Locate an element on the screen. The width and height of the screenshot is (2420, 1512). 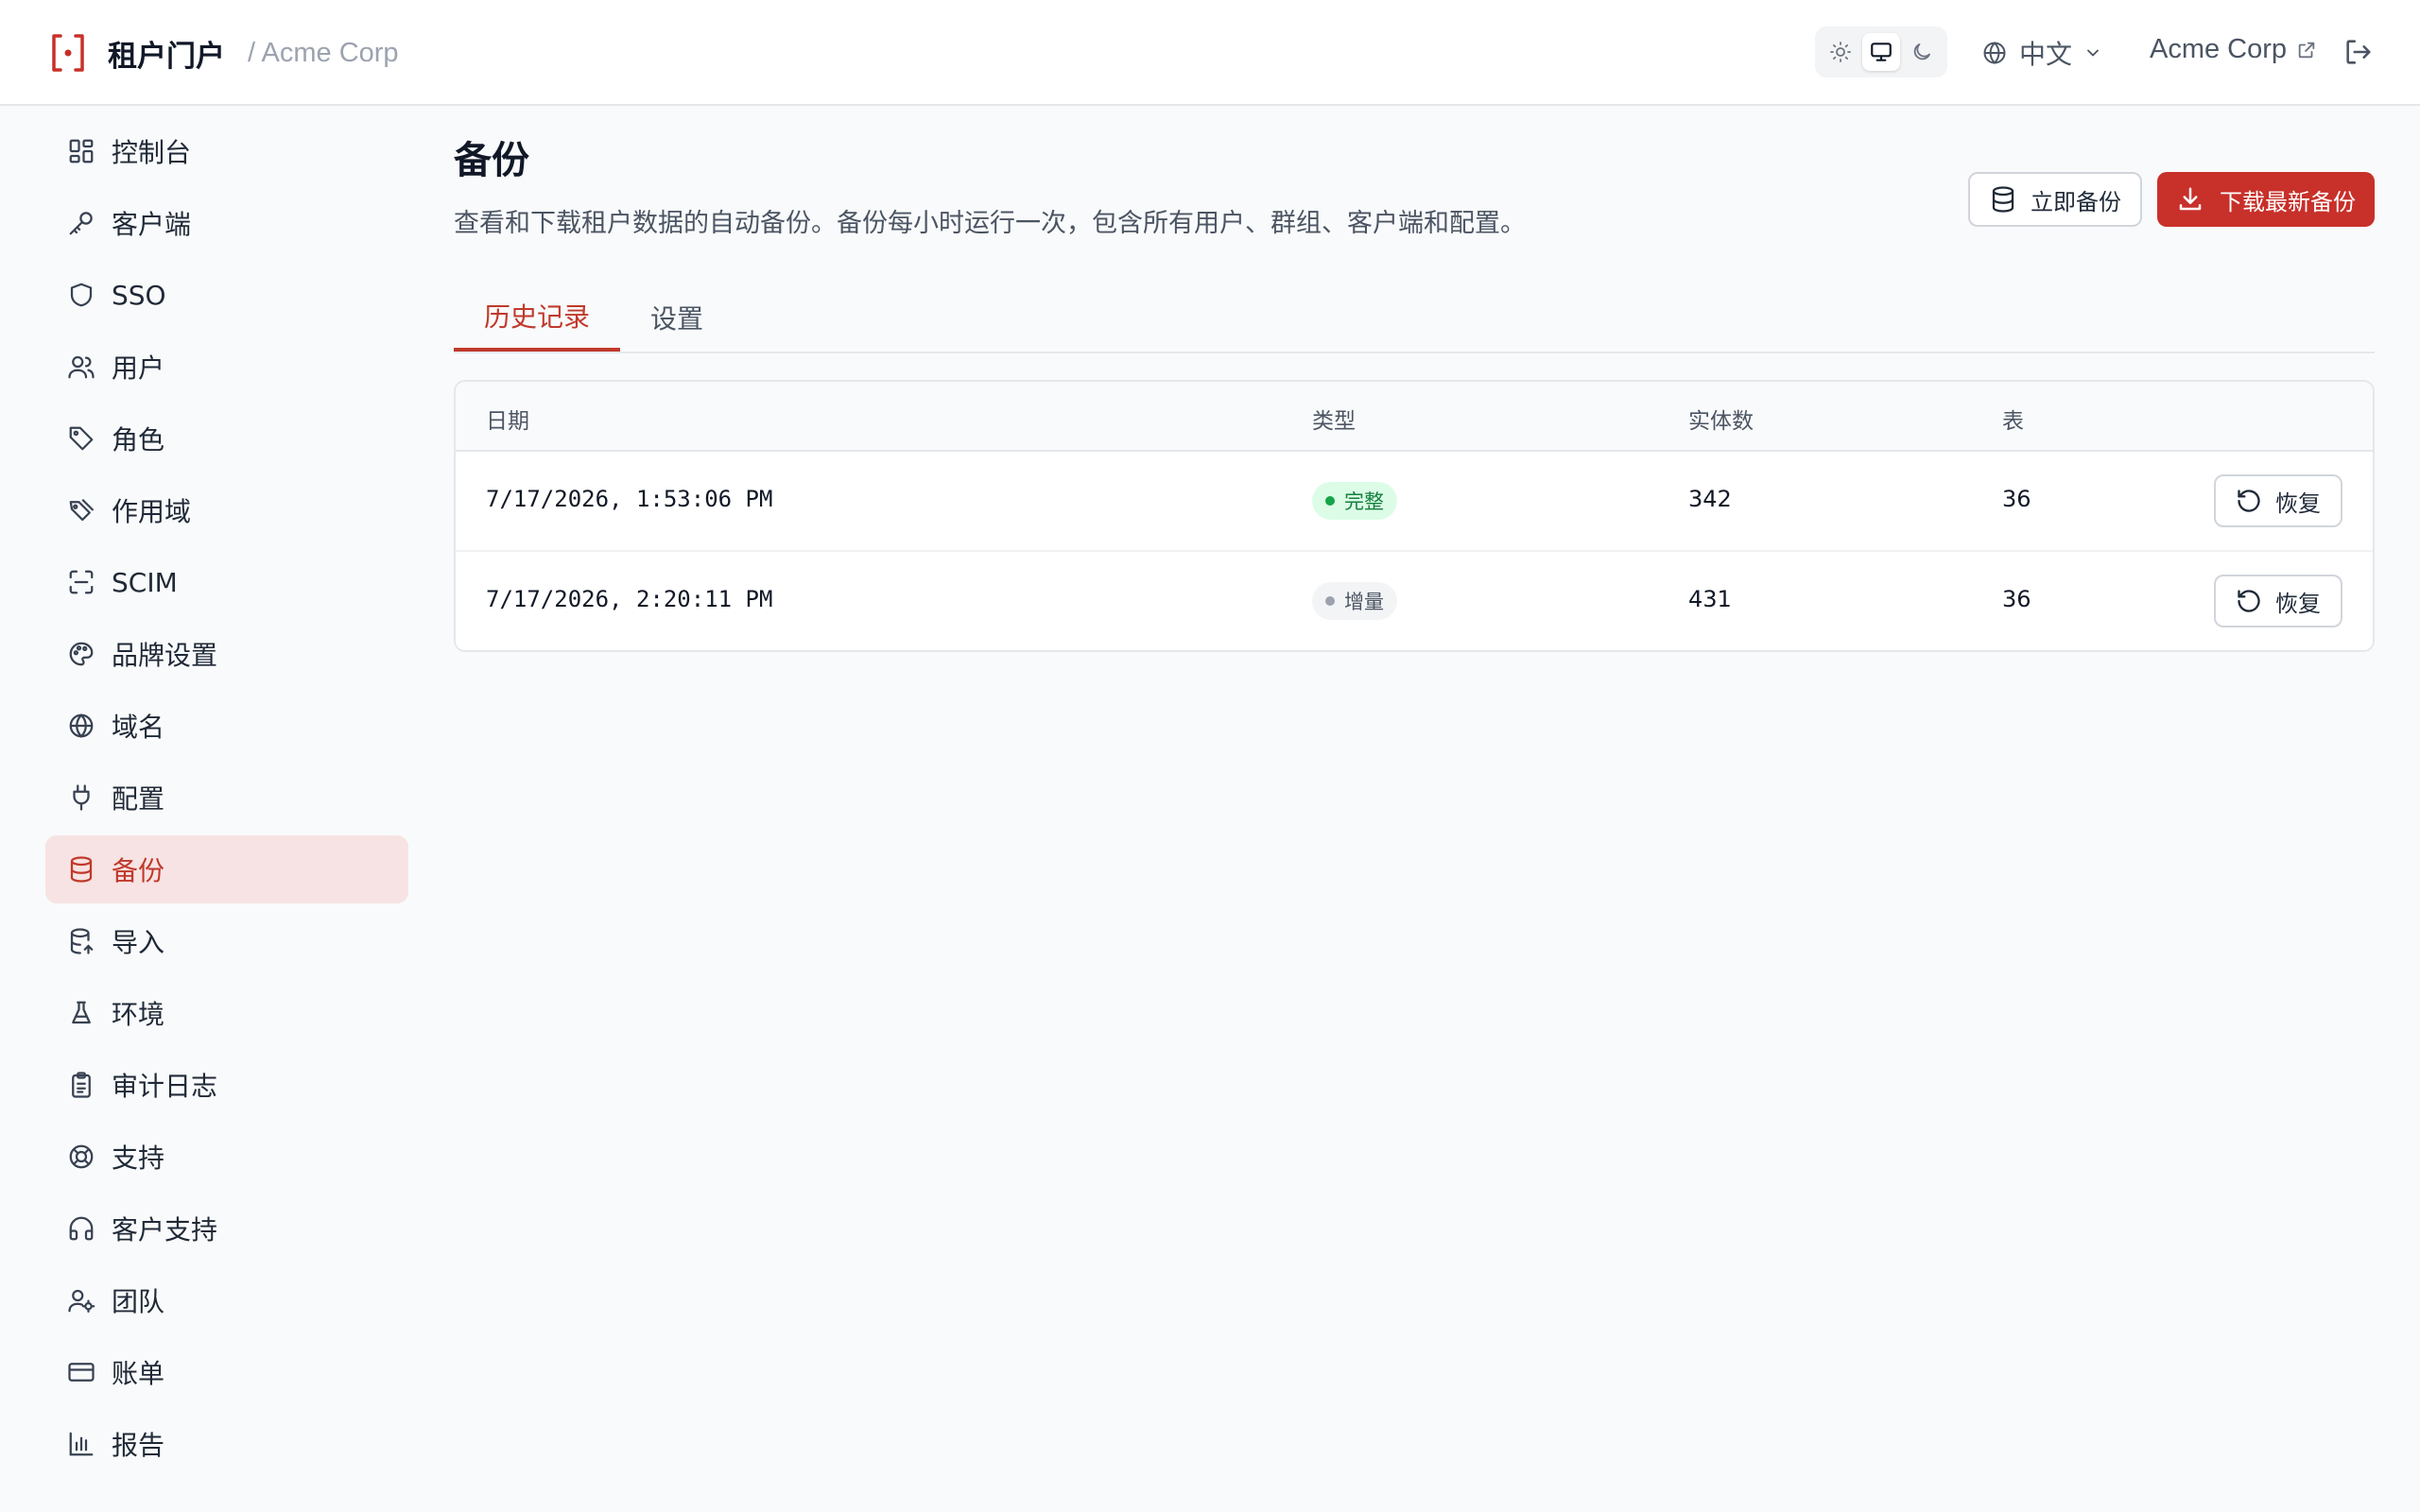
theme-dark-button is located at coordinates (1922, 52).